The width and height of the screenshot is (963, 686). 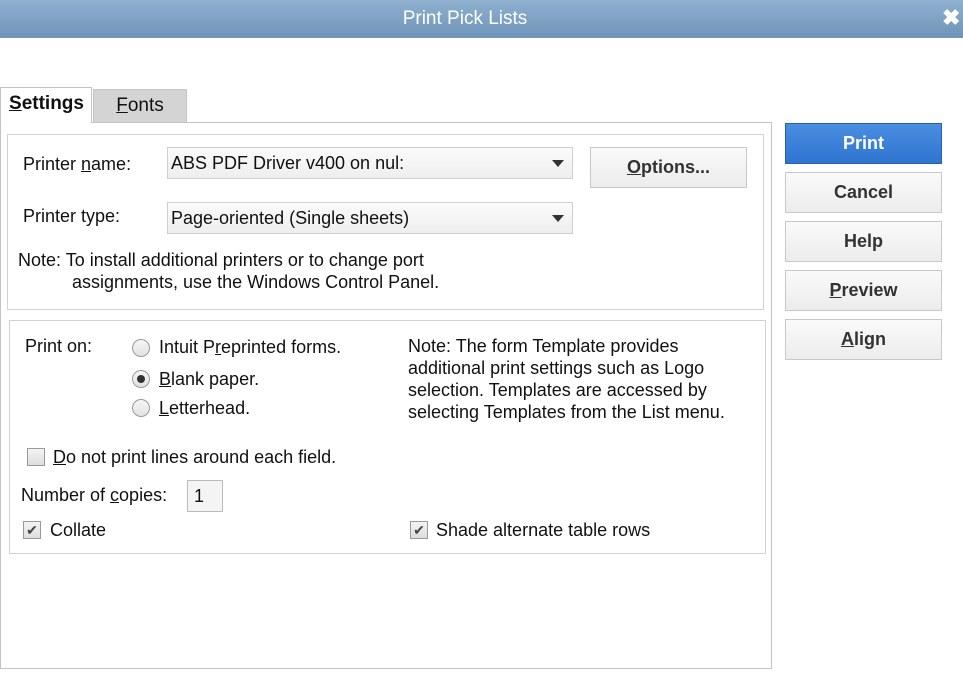 I want to click on tab-fonts: Fonts, so click(x=140, y=106).